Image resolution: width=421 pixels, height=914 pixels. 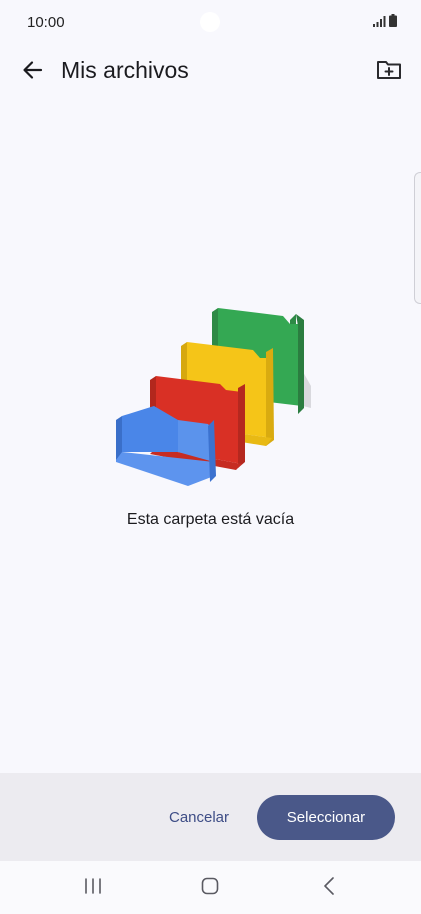 I want to click on back-icon, so click(x=329, y=888).